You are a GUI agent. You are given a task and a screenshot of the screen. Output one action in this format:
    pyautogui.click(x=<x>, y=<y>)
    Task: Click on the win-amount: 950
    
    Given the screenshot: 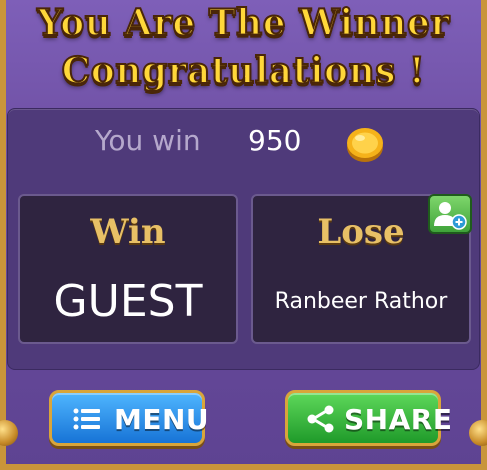 What is the action you would take?
    pyautogui.click(x=275, y=140)
    